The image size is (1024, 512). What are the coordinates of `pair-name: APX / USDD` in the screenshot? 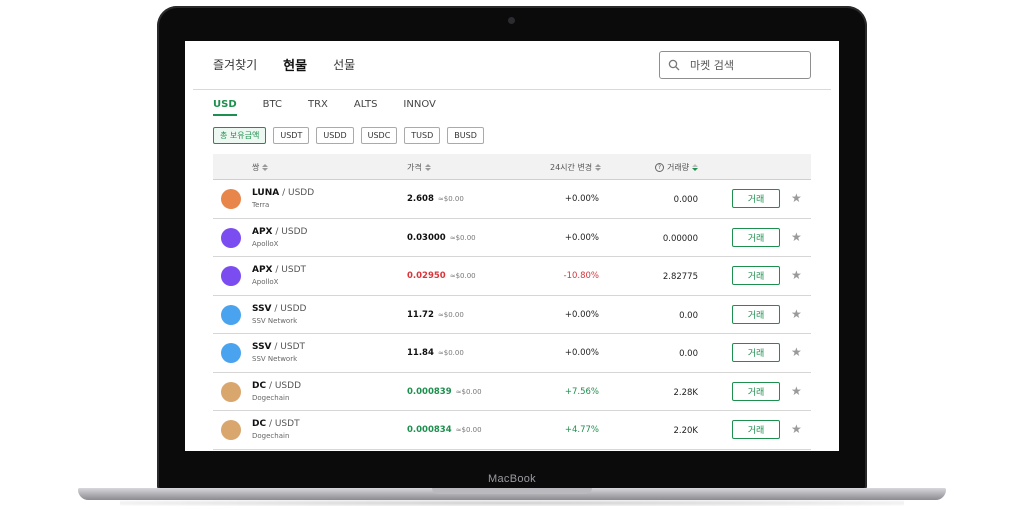 It's located at (279, 232).